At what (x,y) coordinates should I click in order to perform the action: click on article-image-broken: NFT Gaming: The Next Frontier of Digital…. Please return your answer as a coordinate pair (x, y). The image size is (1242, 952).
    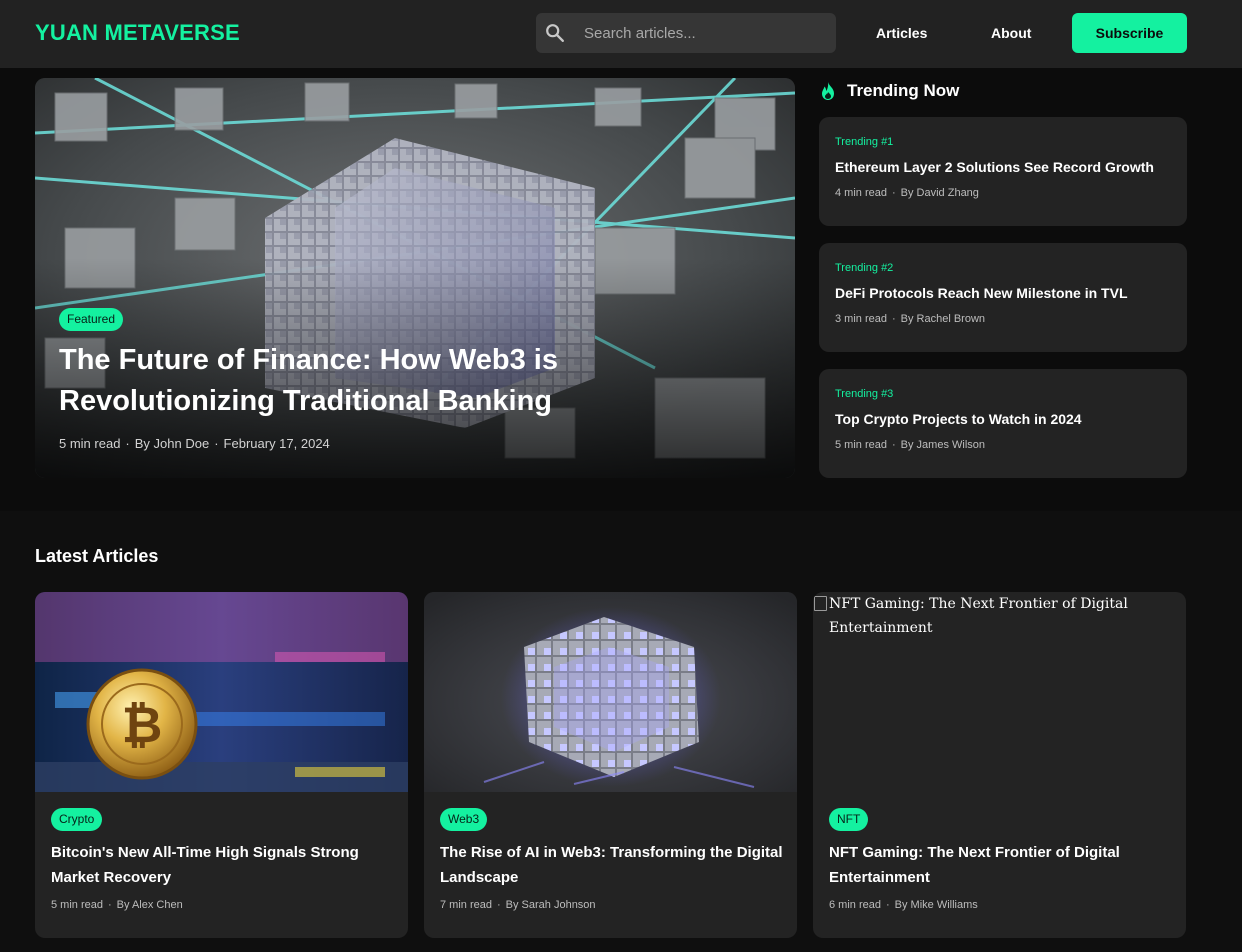
    Looking at the image, I should click on (999, 692).